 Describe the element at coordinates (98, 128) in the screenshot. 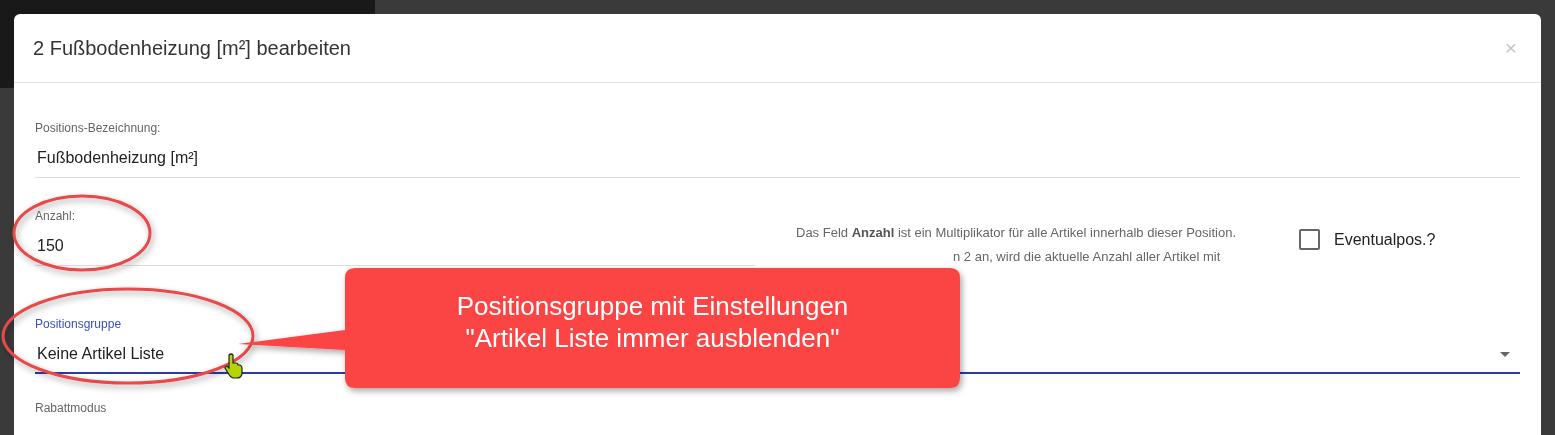

I see `field-label: Positions-Bezeichnung:` at that location.